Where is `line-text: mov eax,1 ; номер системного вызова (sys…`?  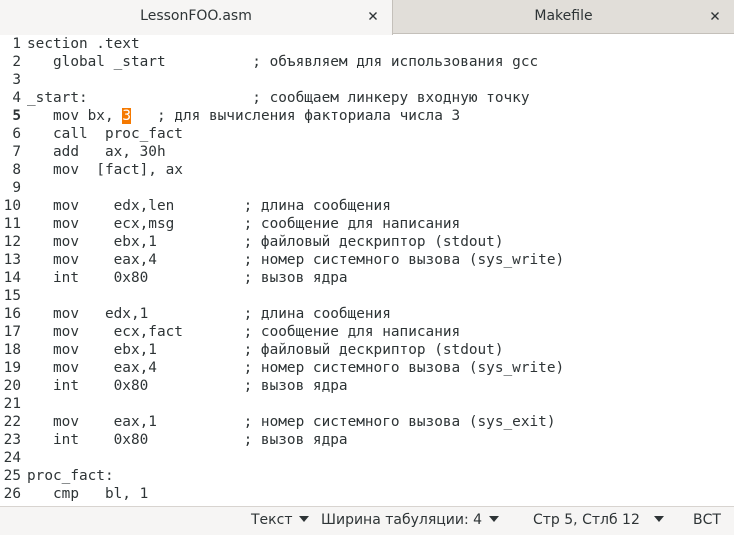 line-text: mov eax,1 ; номер системного вызова (sys… is located at coordinates (291, 422).